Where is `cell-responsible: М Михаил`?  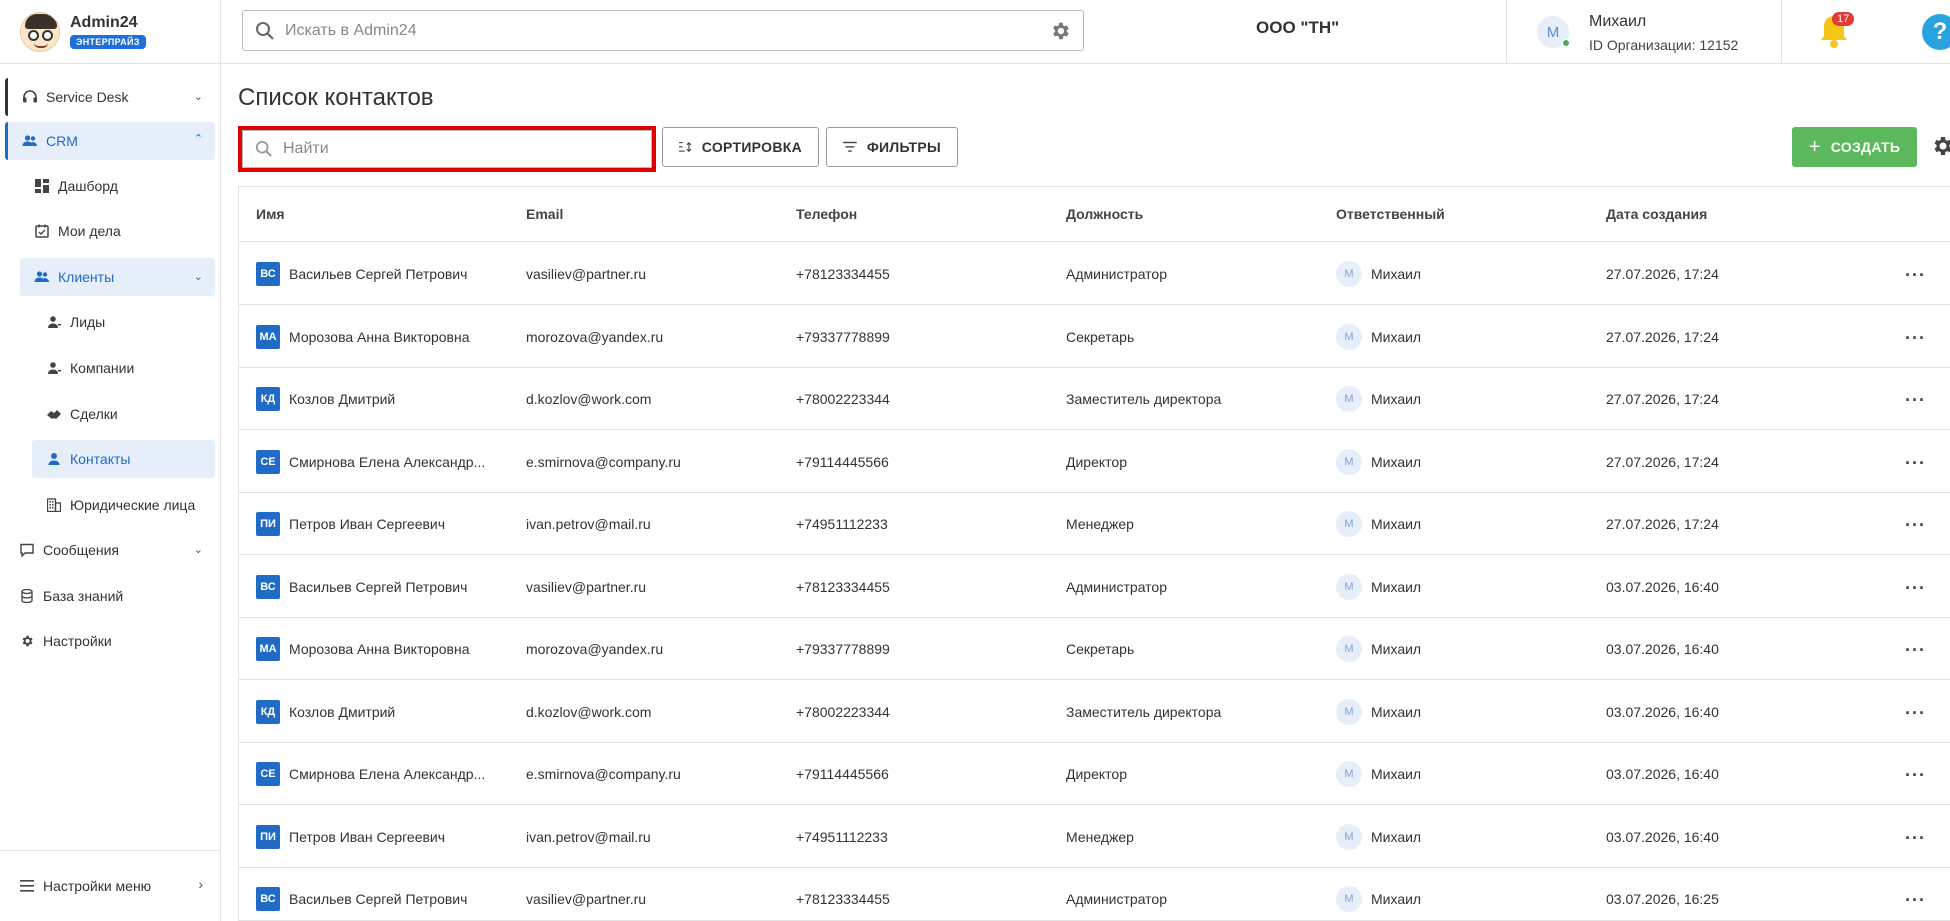 cell-responsible: М Михаил is located at coordinates (1378, 712).